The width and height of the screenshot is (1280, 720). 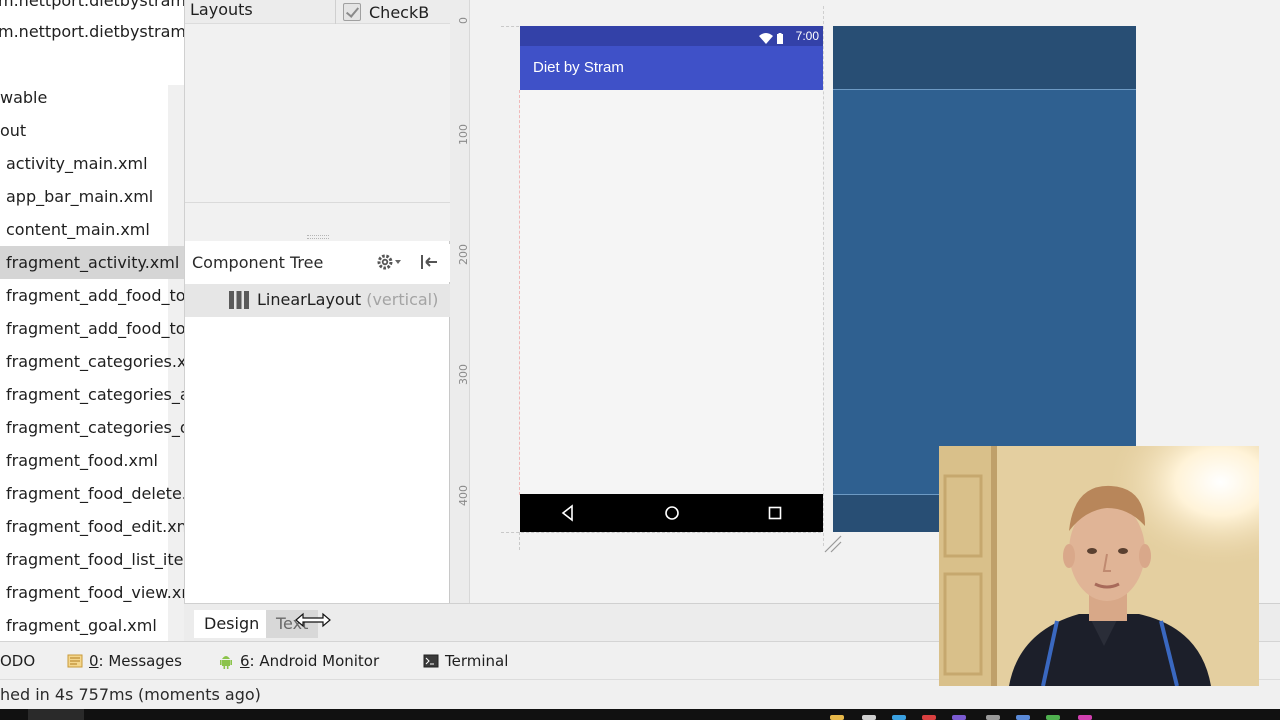 I want to click on home-icon, so click(x=672, y=513).